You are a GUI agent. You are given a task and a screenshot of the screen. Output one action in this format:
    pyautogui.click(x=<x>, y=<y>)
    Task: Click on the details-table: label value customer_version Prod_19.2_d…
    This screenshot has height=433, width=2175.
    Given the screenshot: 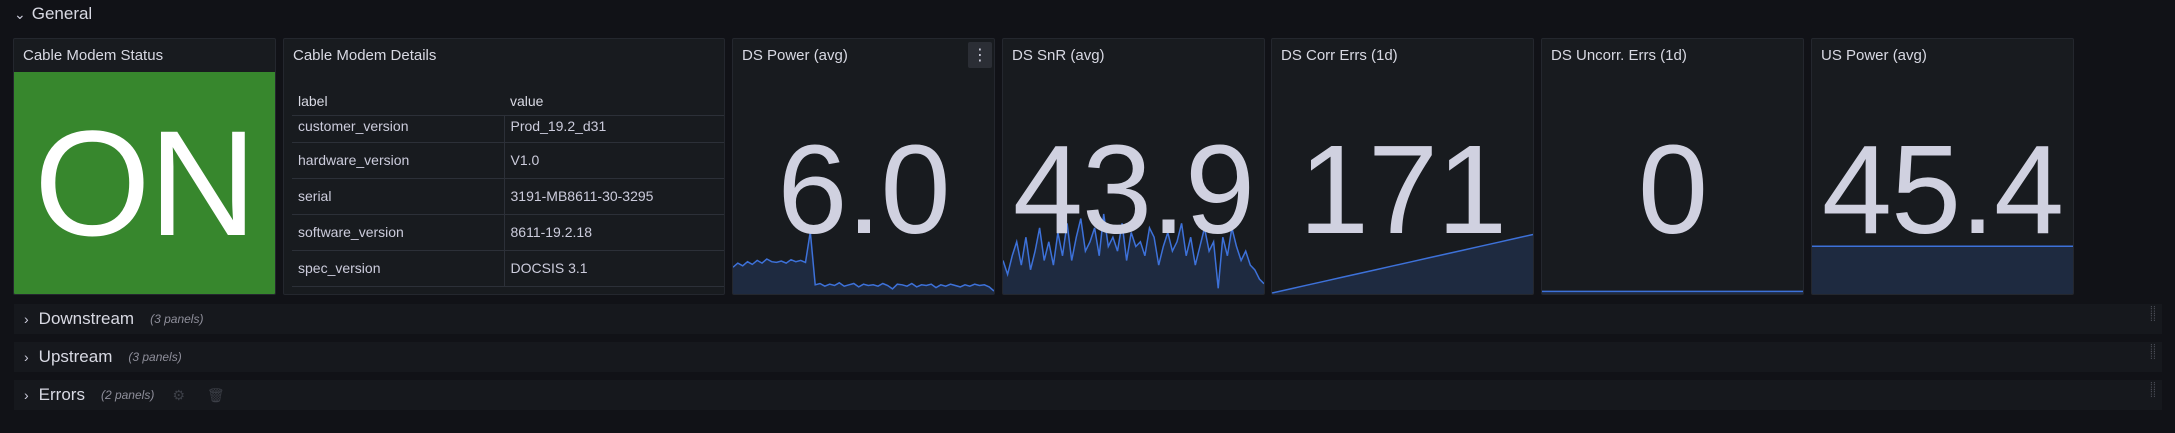 What is the action you would take?
    pyautogui.click(x=508, y=187)
    